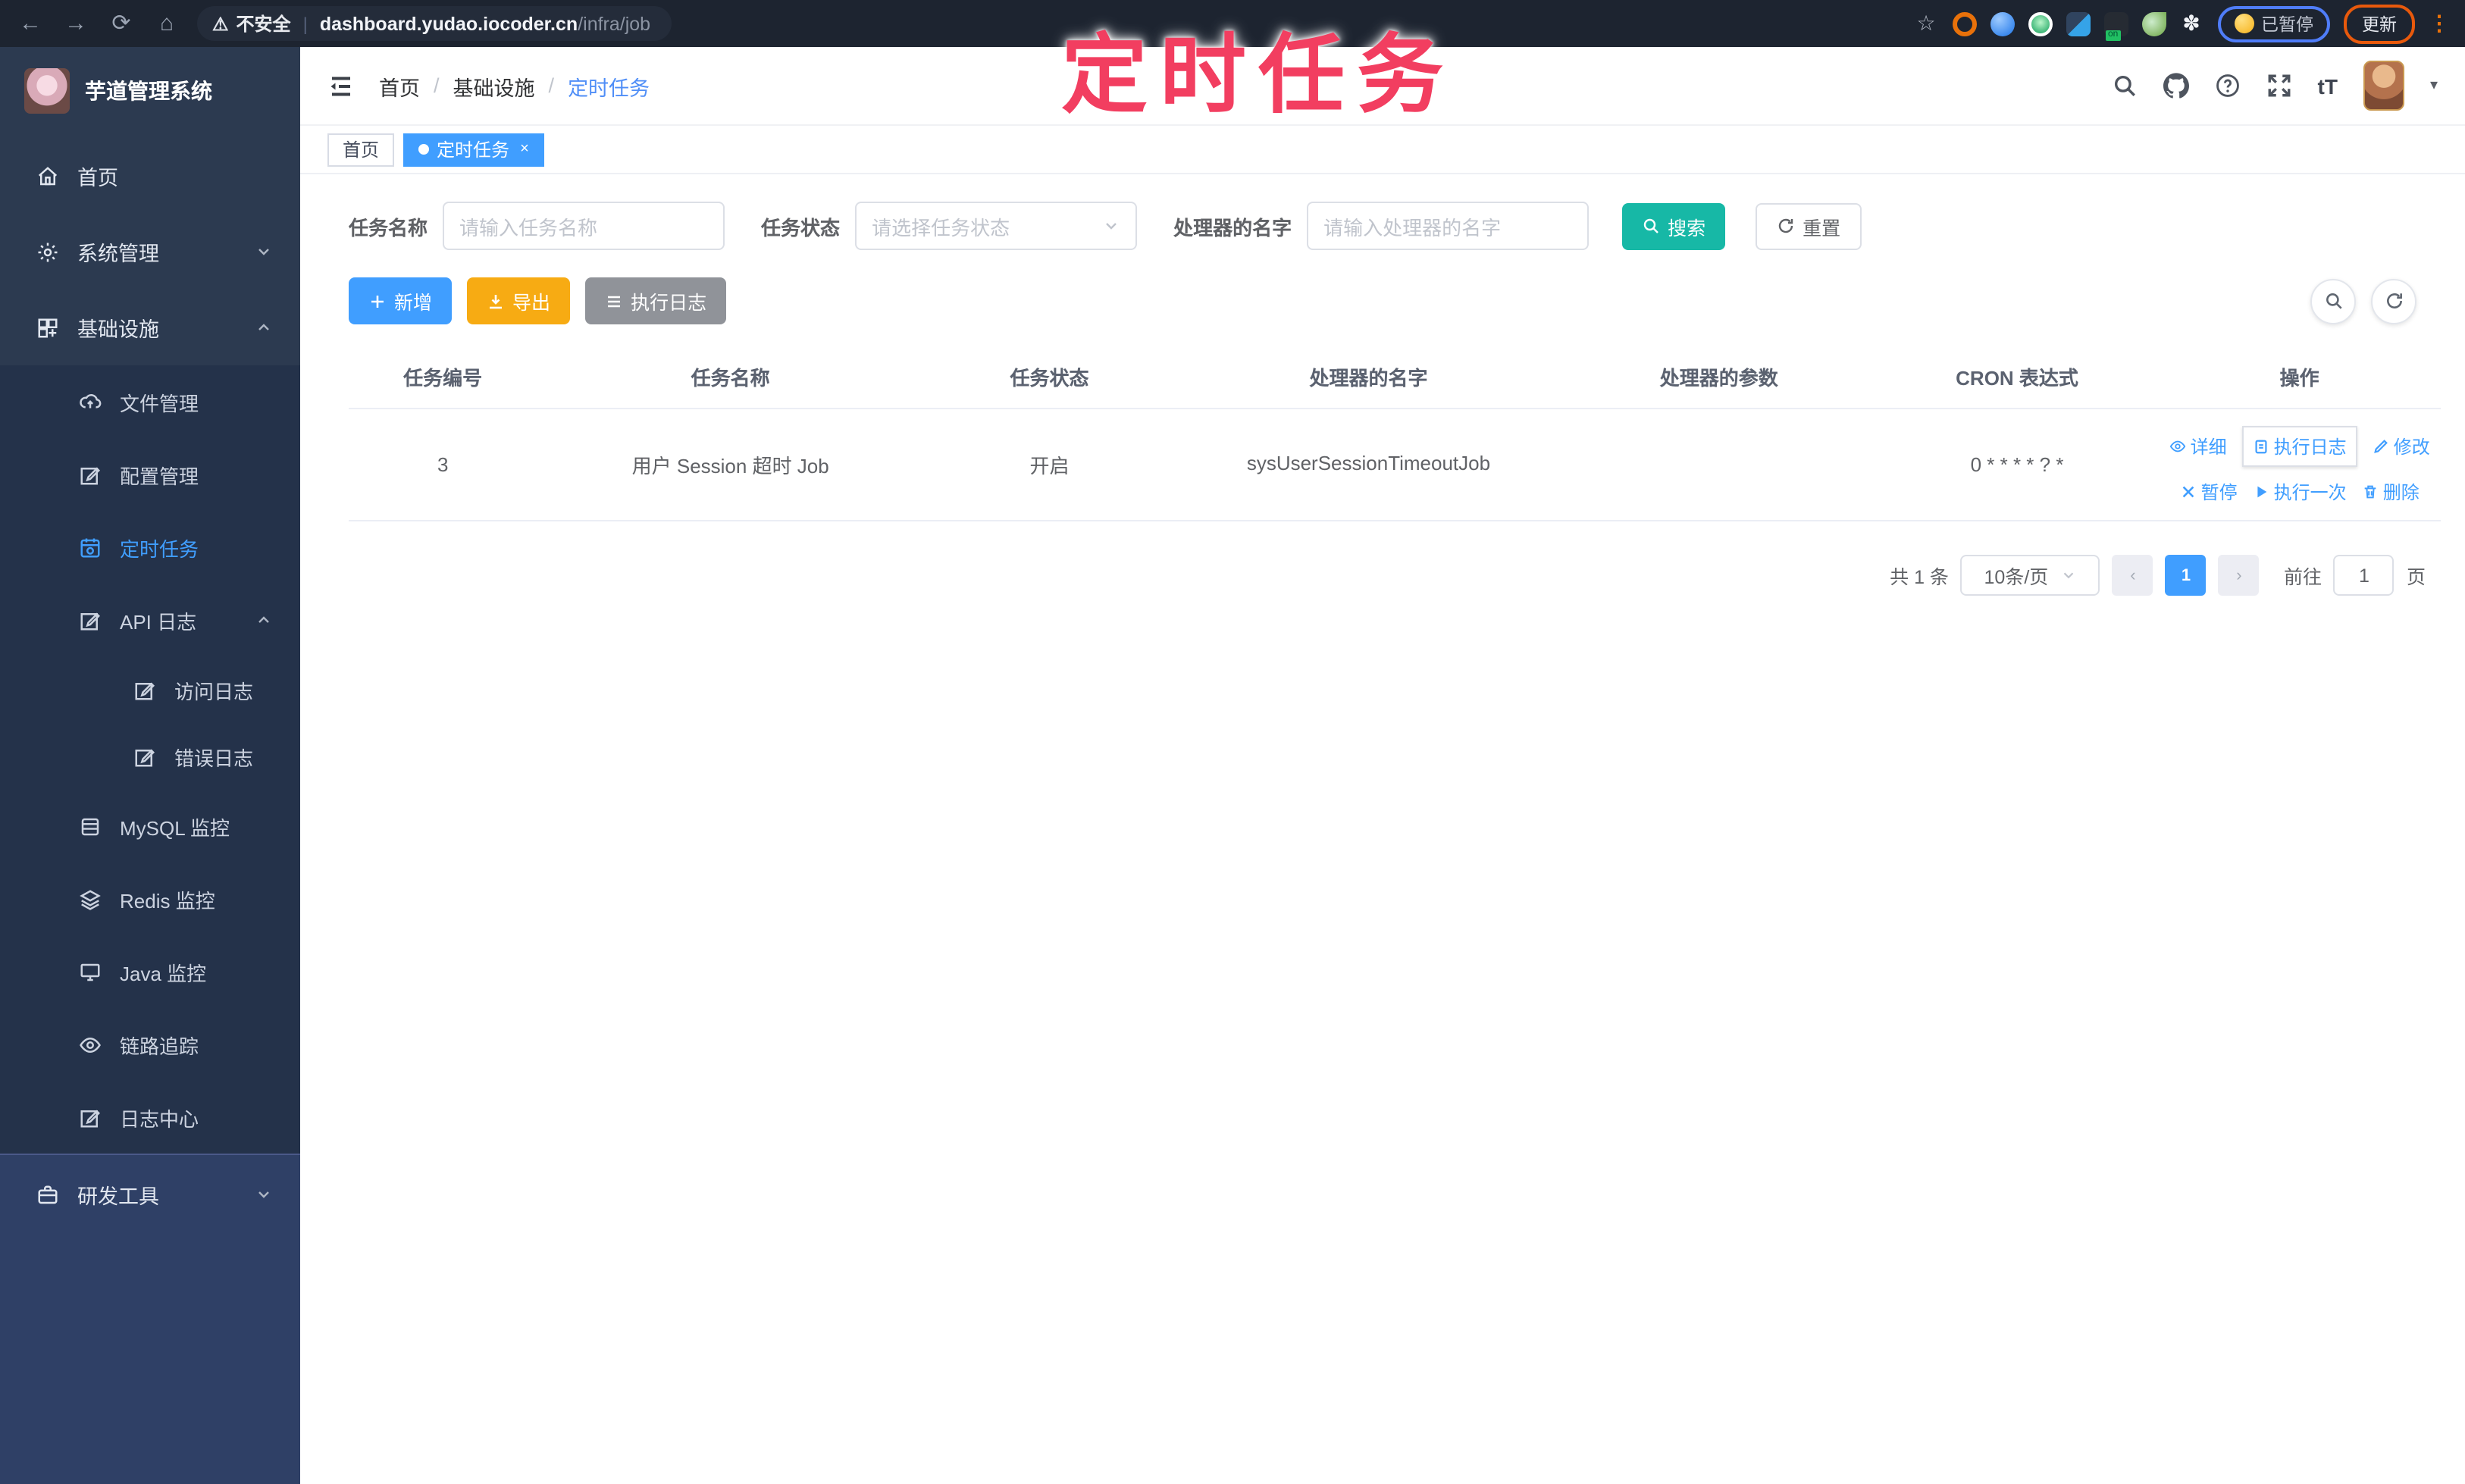  I want to click on breadcrumb: 首页 / 基础设施 / 定时任务, so click(514, 85).